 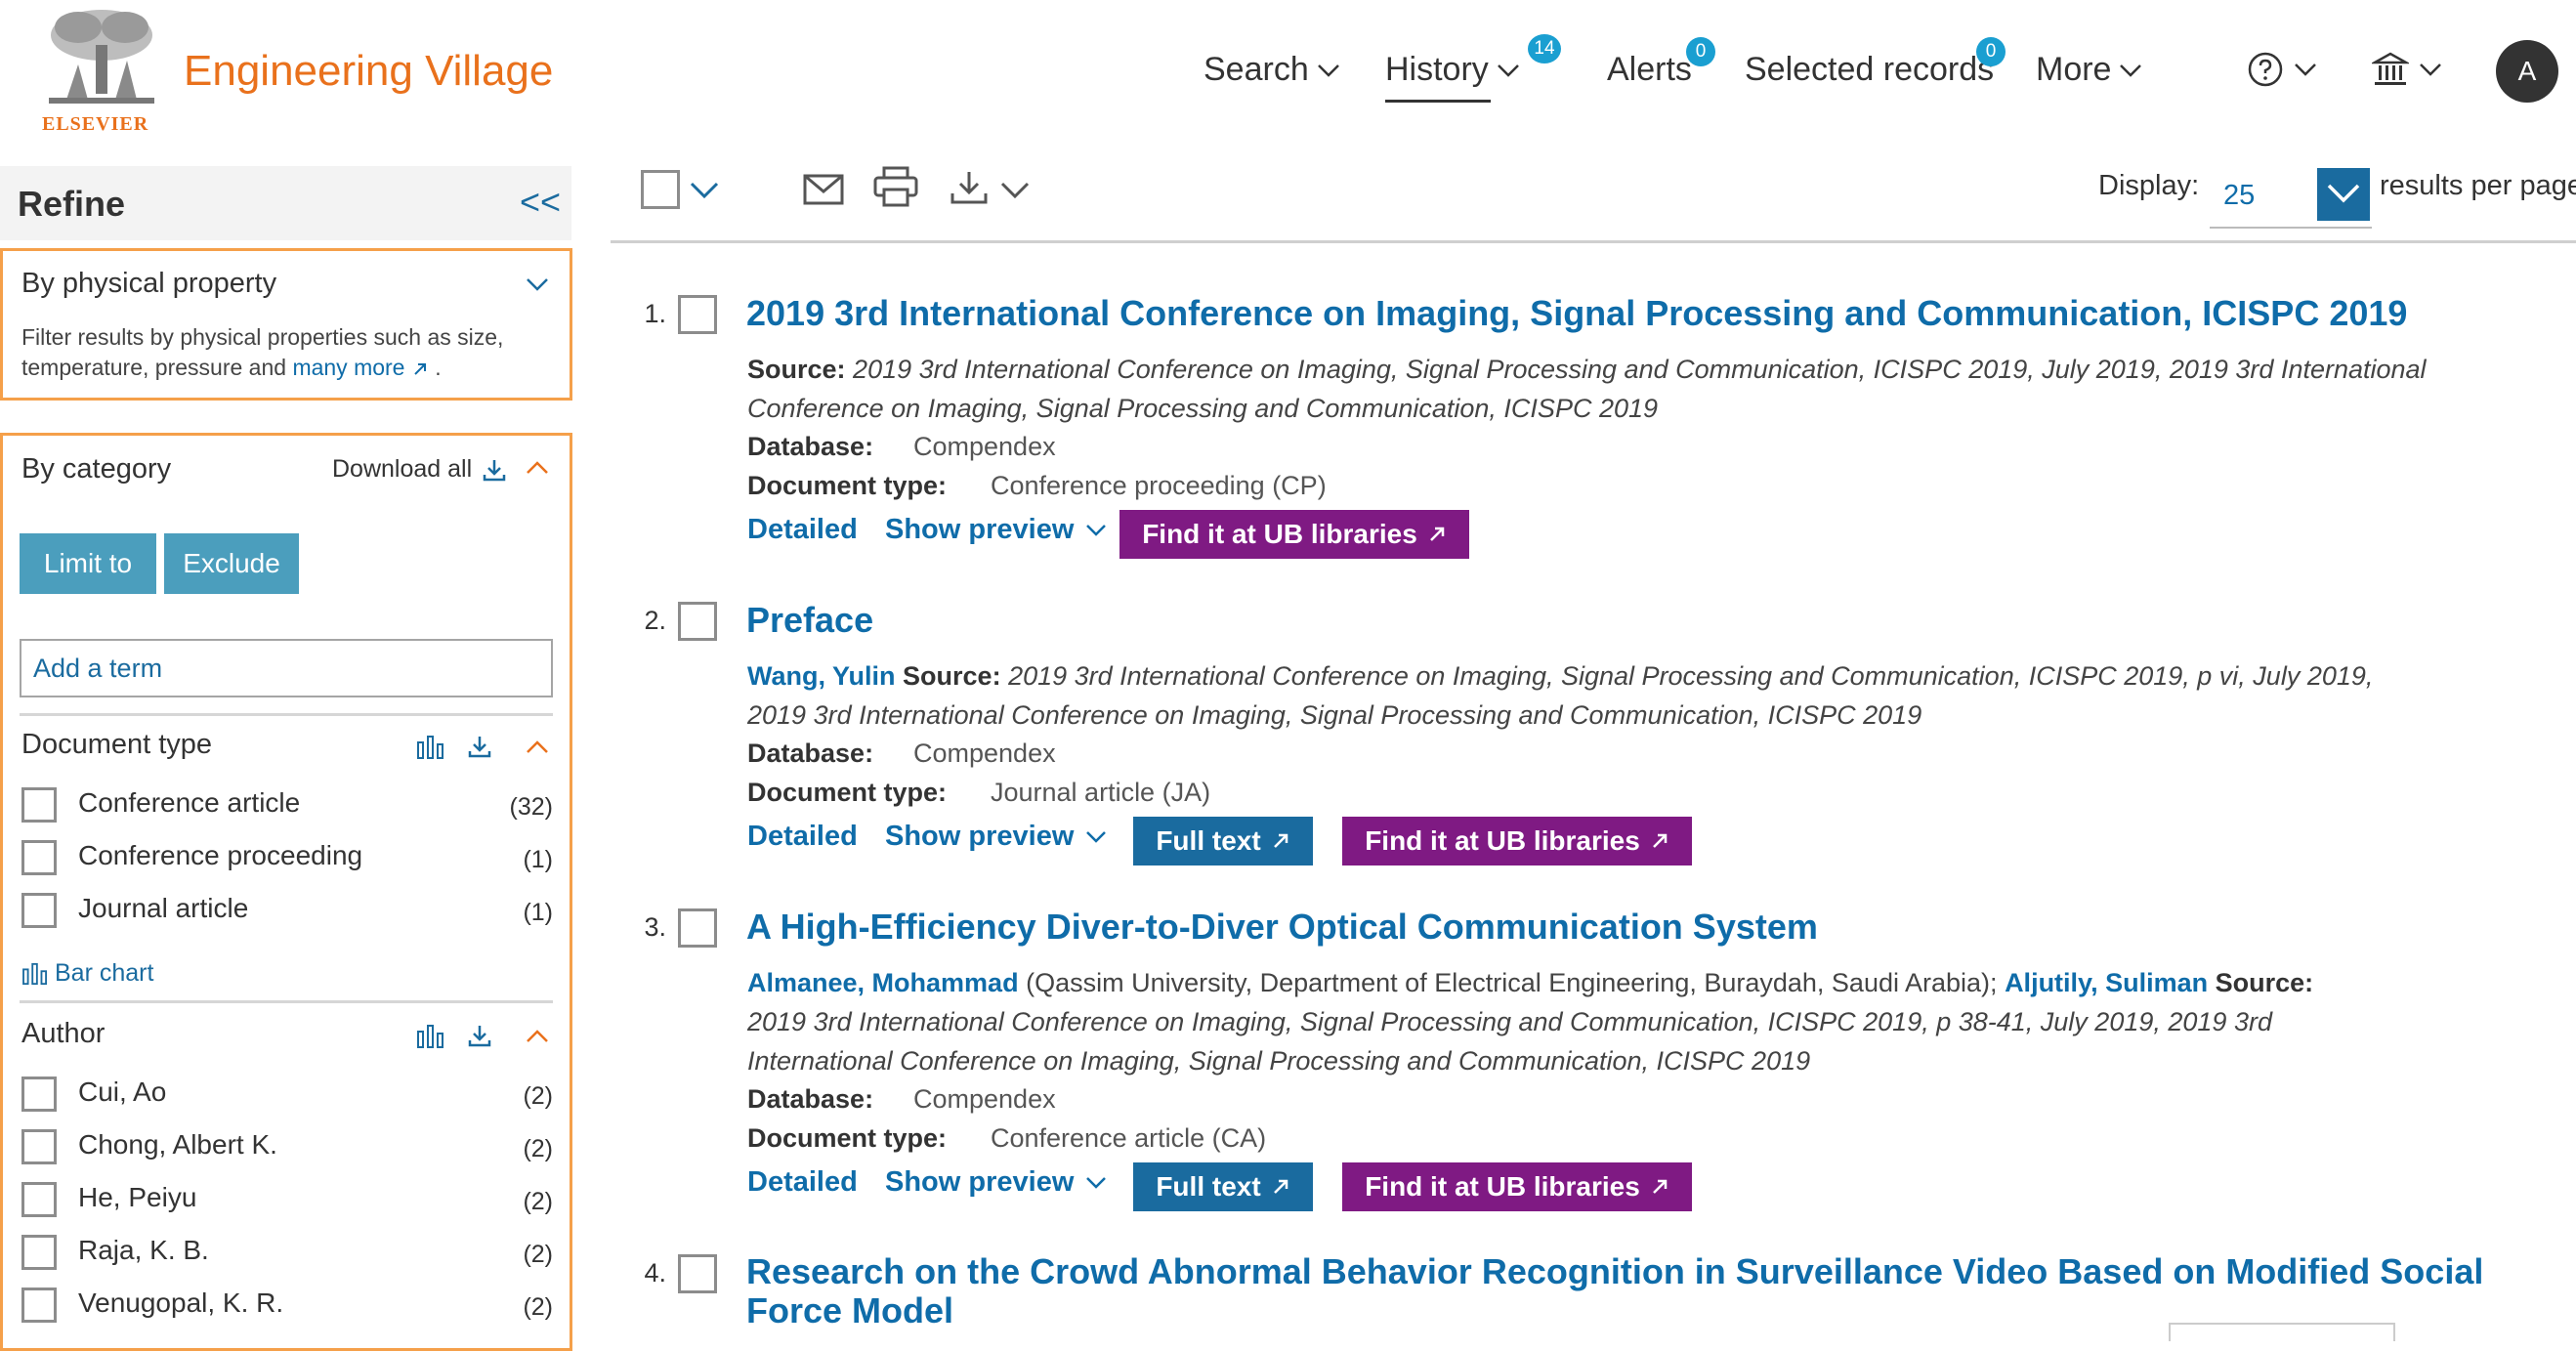 What do you see at coordinates (148, 284) in the screenshot?
I see `physical-property-title: By physical property` at bounding box center [148, 284].